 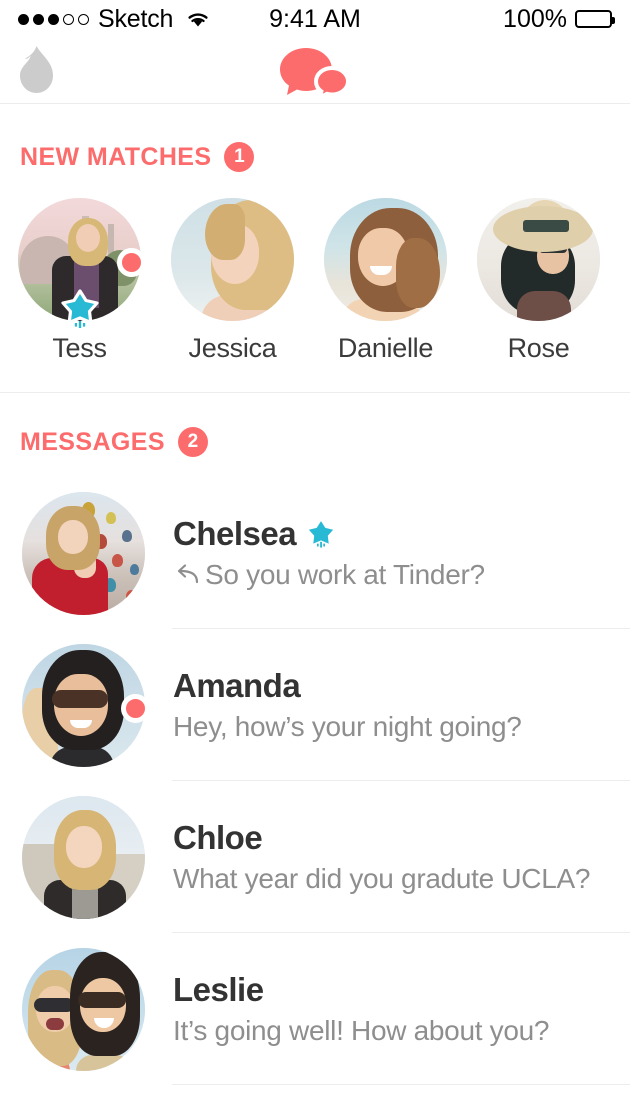 What do you see at coordinates (36, 72) in the screenshot?
I see `tinder-flame-icon` at bounding box center [36, 72].